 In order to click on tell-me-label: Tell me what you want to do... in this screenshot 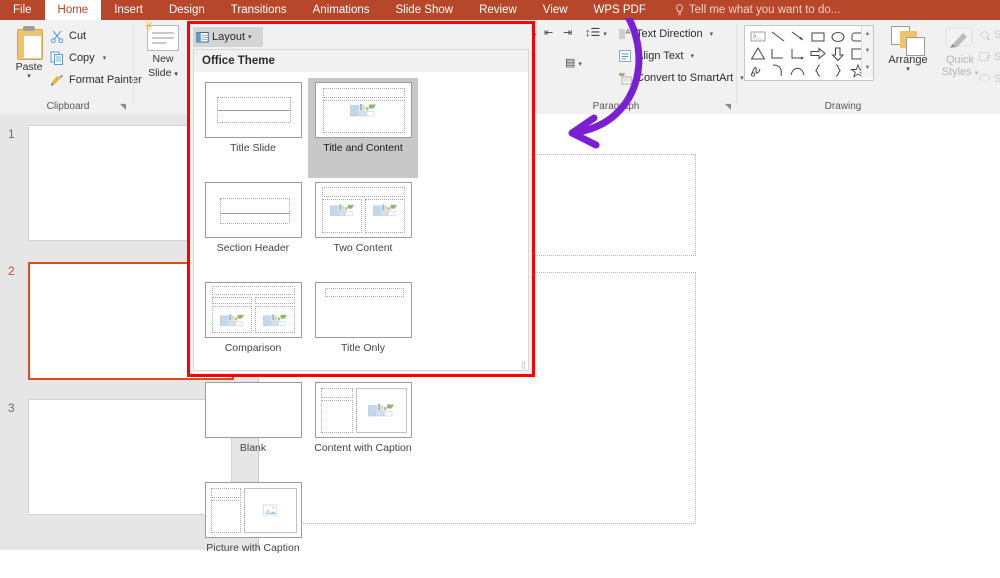, I will do `click(764, 10)`.